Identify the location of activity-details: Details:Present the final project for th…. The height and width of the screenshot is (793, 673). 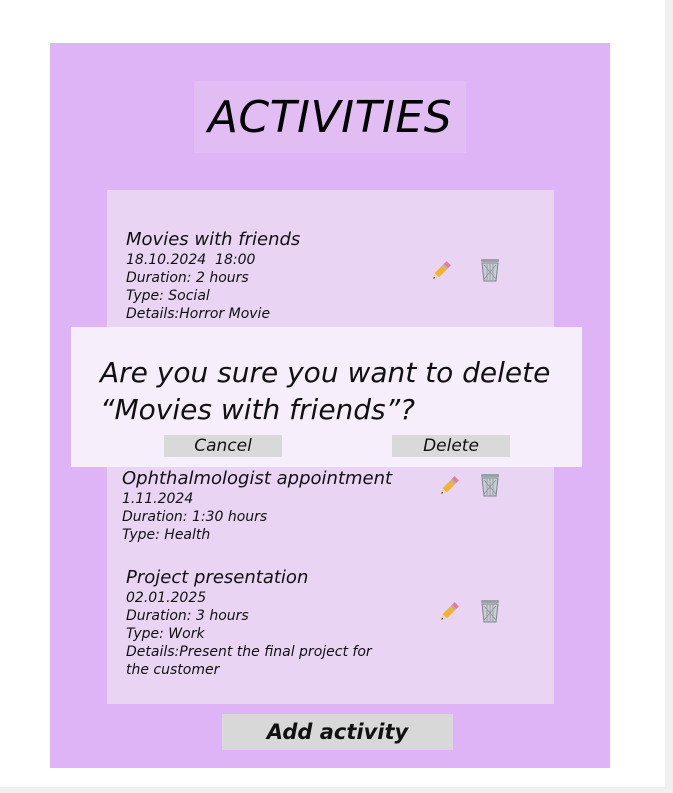
(249, 661).